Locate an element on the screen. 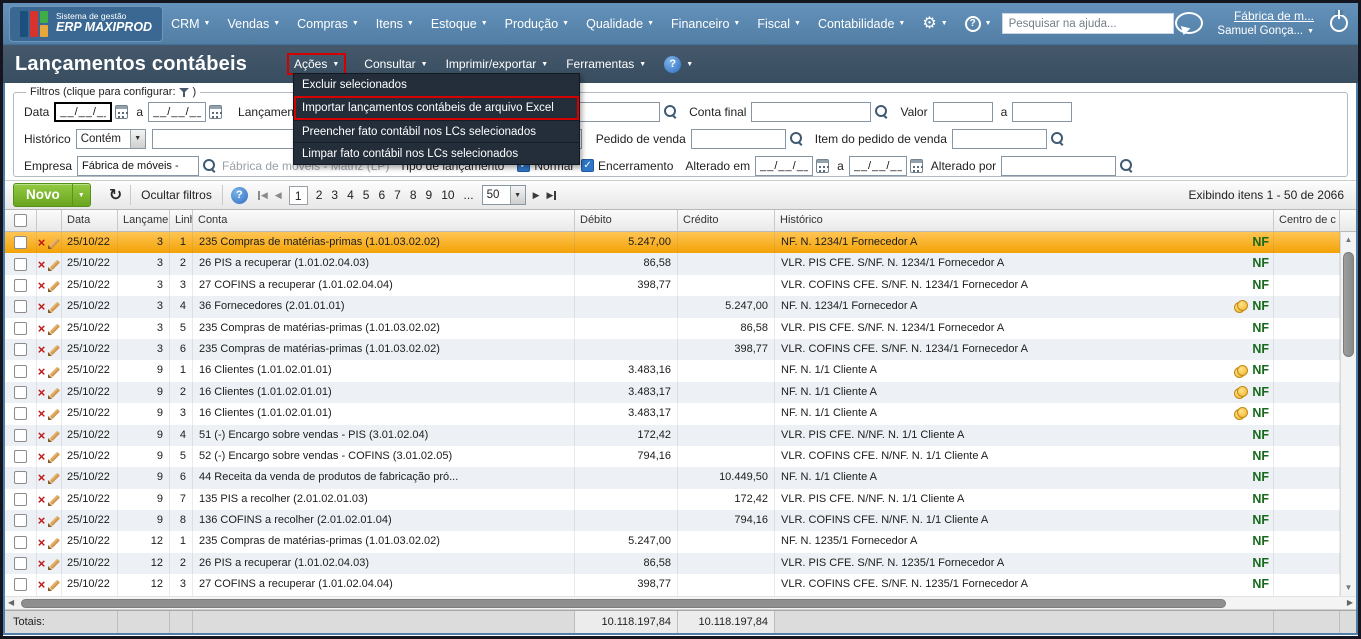 The height and width of the screenshot is (639, 1361). grid-help-icon: ? is located at coordinates (239, 195).